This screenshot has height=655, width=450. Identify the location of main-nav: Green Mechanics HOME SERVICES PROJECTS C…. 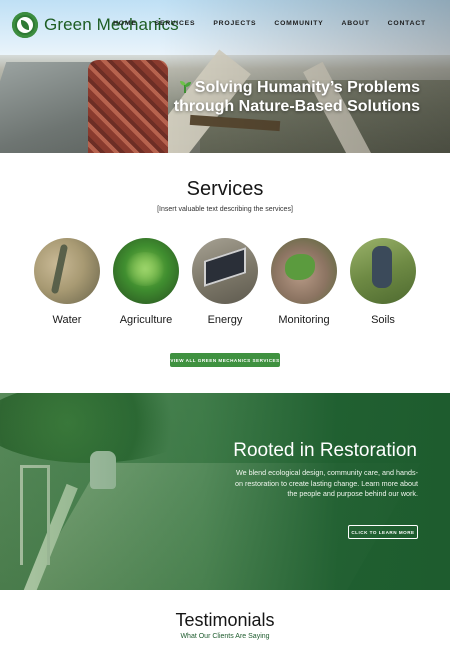
(225, 26).